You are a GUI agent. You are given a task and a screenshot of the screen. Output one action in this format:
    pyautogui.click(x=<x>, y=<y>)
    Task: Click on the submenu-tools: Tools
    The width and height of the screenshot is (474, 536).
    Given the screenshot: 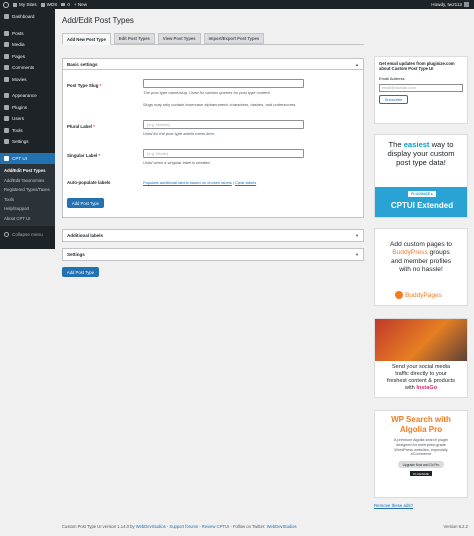 What is the action you would take?
    pyautogui.click(x=27, y=200)
    